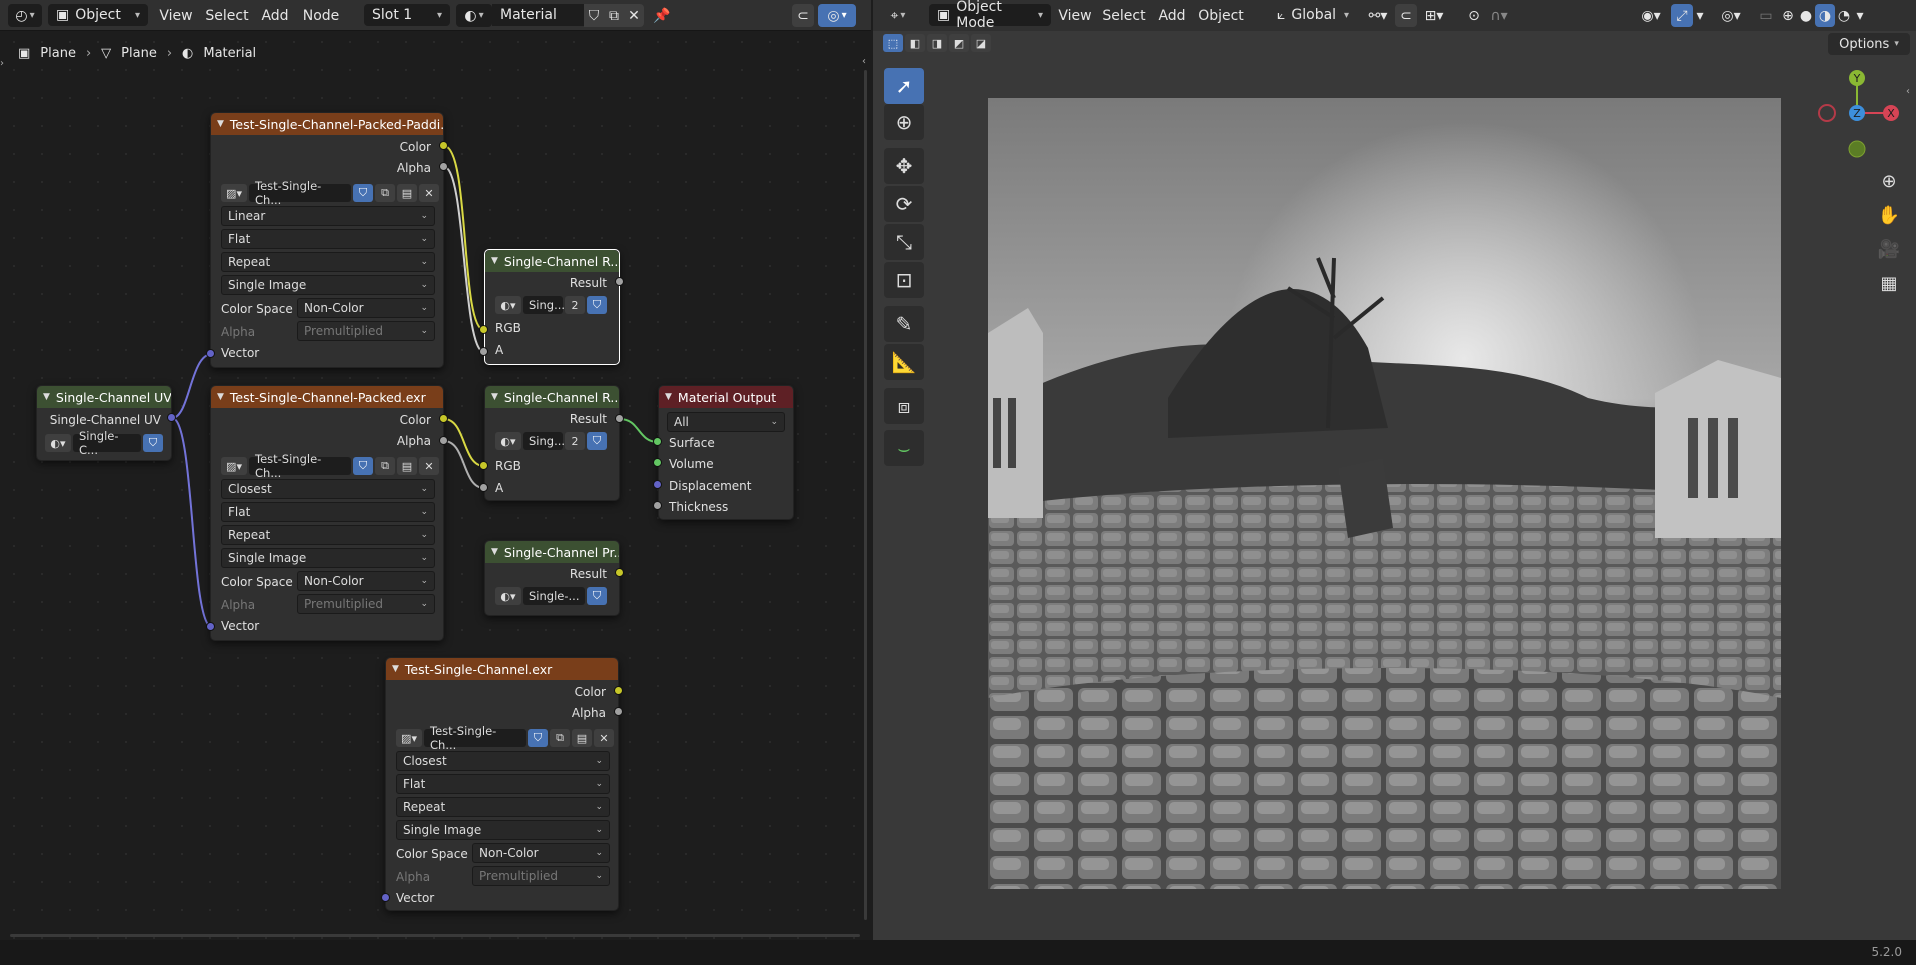 The width and height of the screenshot is (1916, 965). What do you see at coordinates (25, 15) in the screenshot?
I see `editor-type-button: ◴ ▾` at bounding box center [25, 15].